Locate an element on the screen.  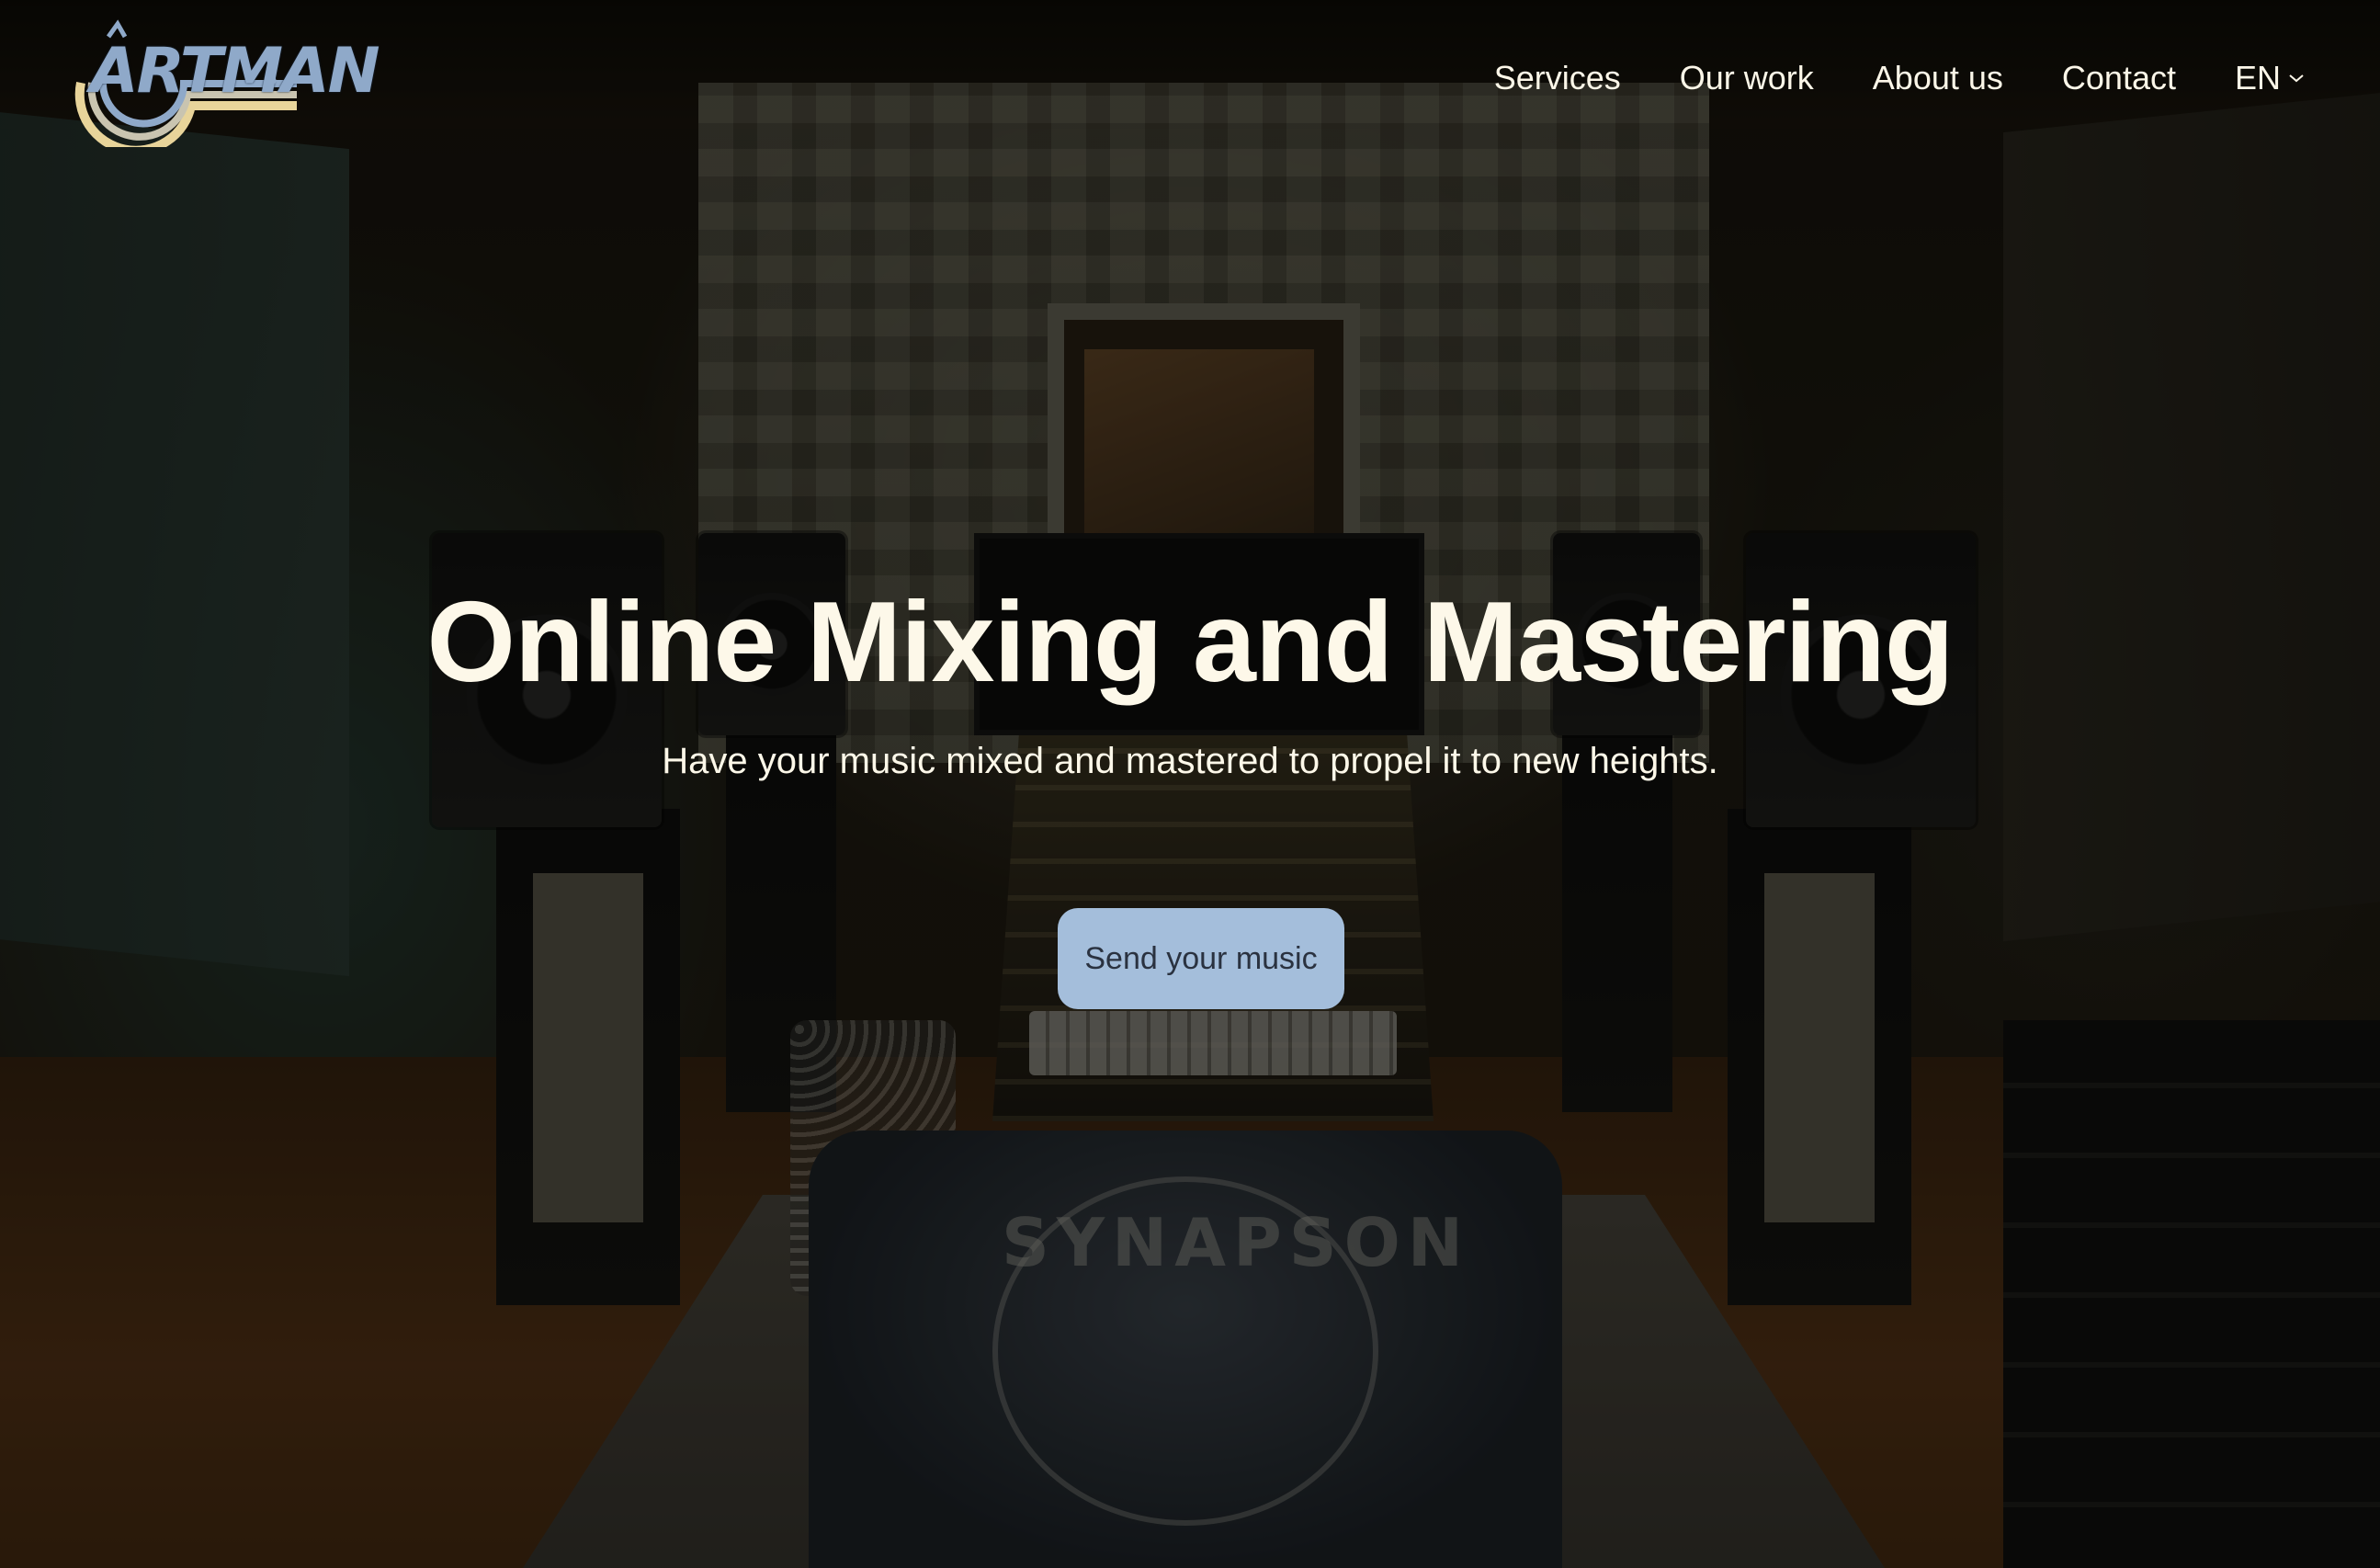
nav-link-contact: Contact is located at coordinates (2119, 78).